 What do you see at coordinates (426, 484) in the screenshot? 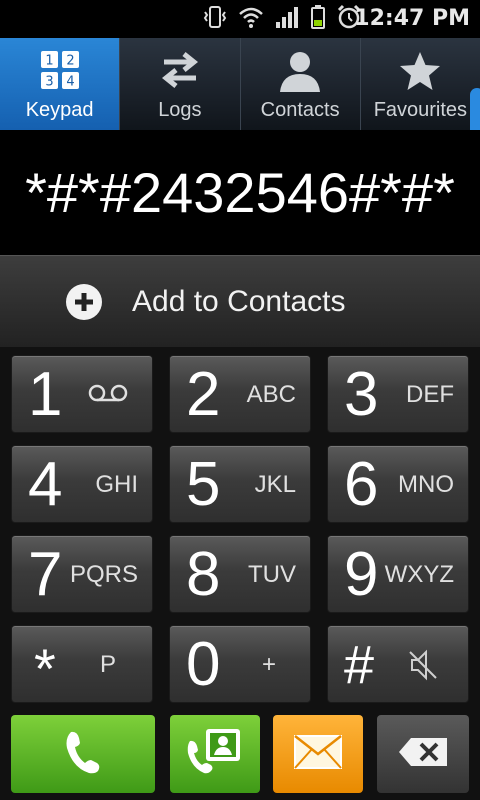
I see `key-letters: MNO` at bounding box center [426, 484].